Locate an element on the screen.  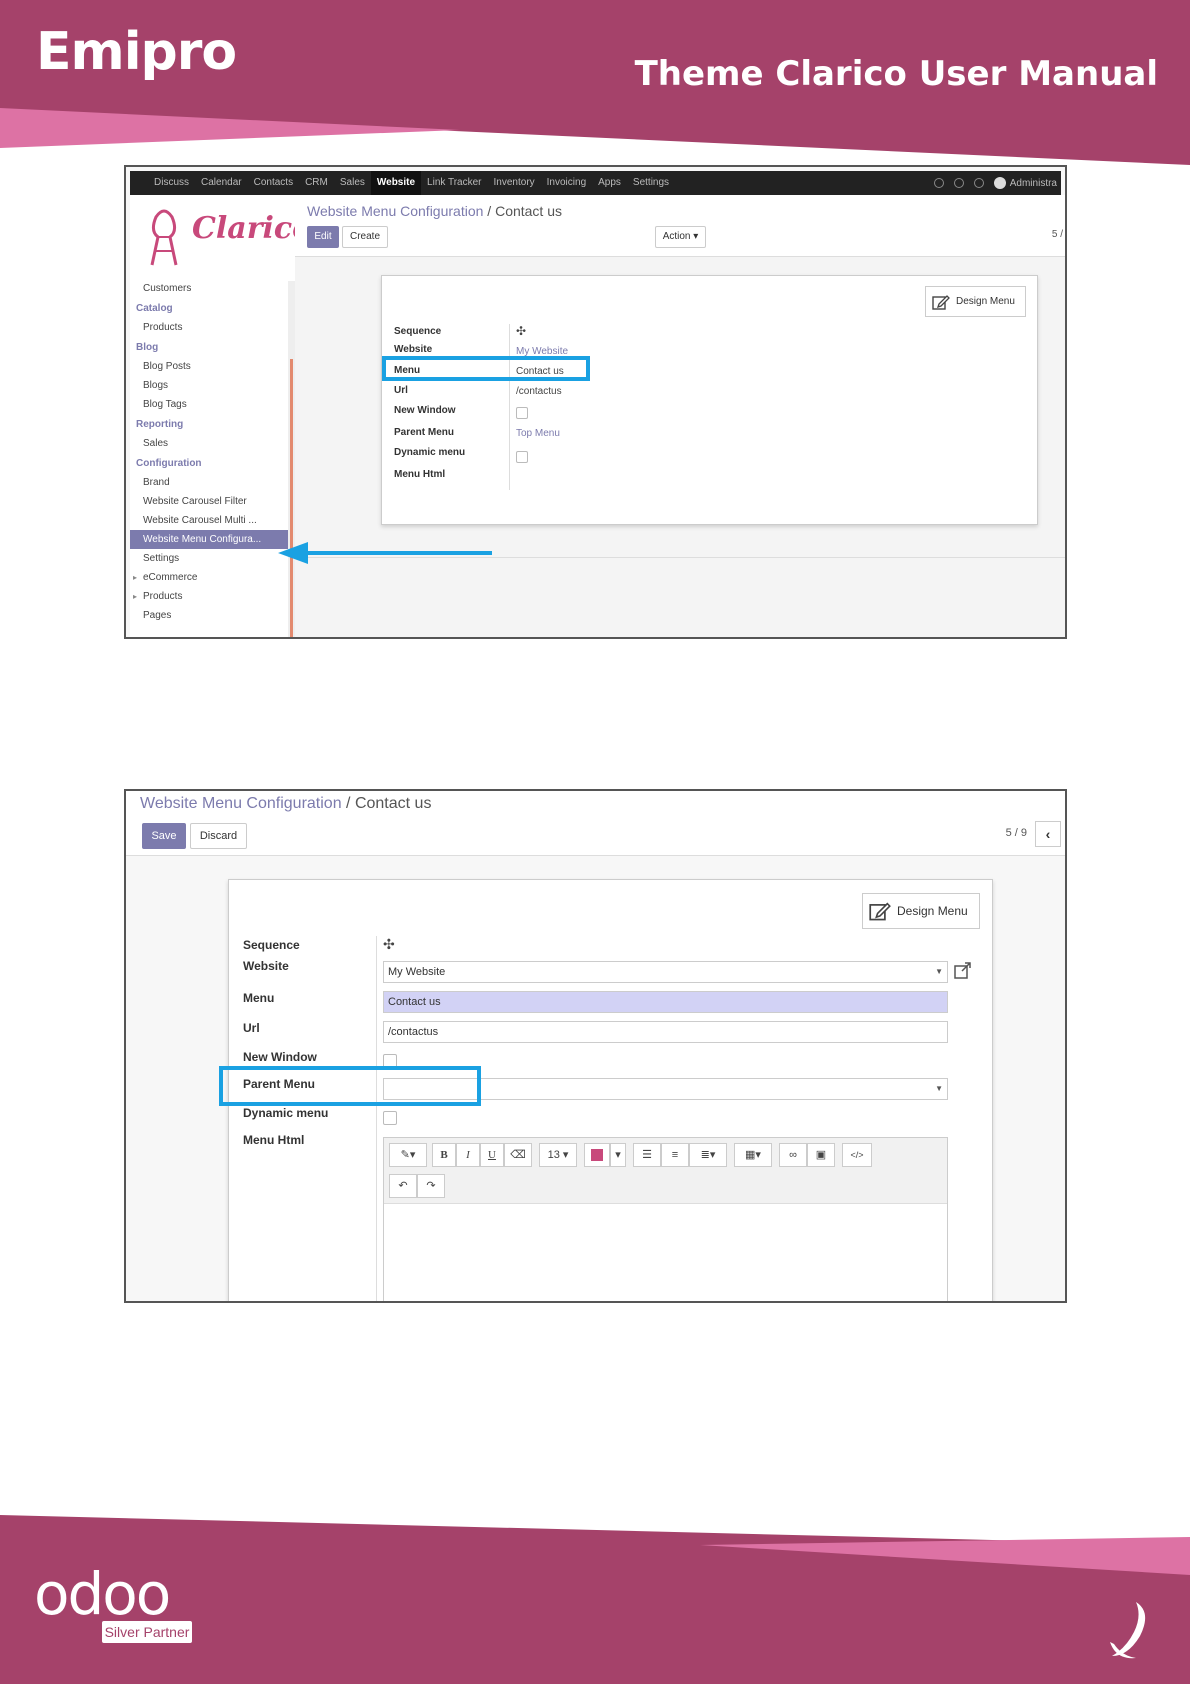
sidebar-section-catalog: Catalog is located at coordinates (154, 308).